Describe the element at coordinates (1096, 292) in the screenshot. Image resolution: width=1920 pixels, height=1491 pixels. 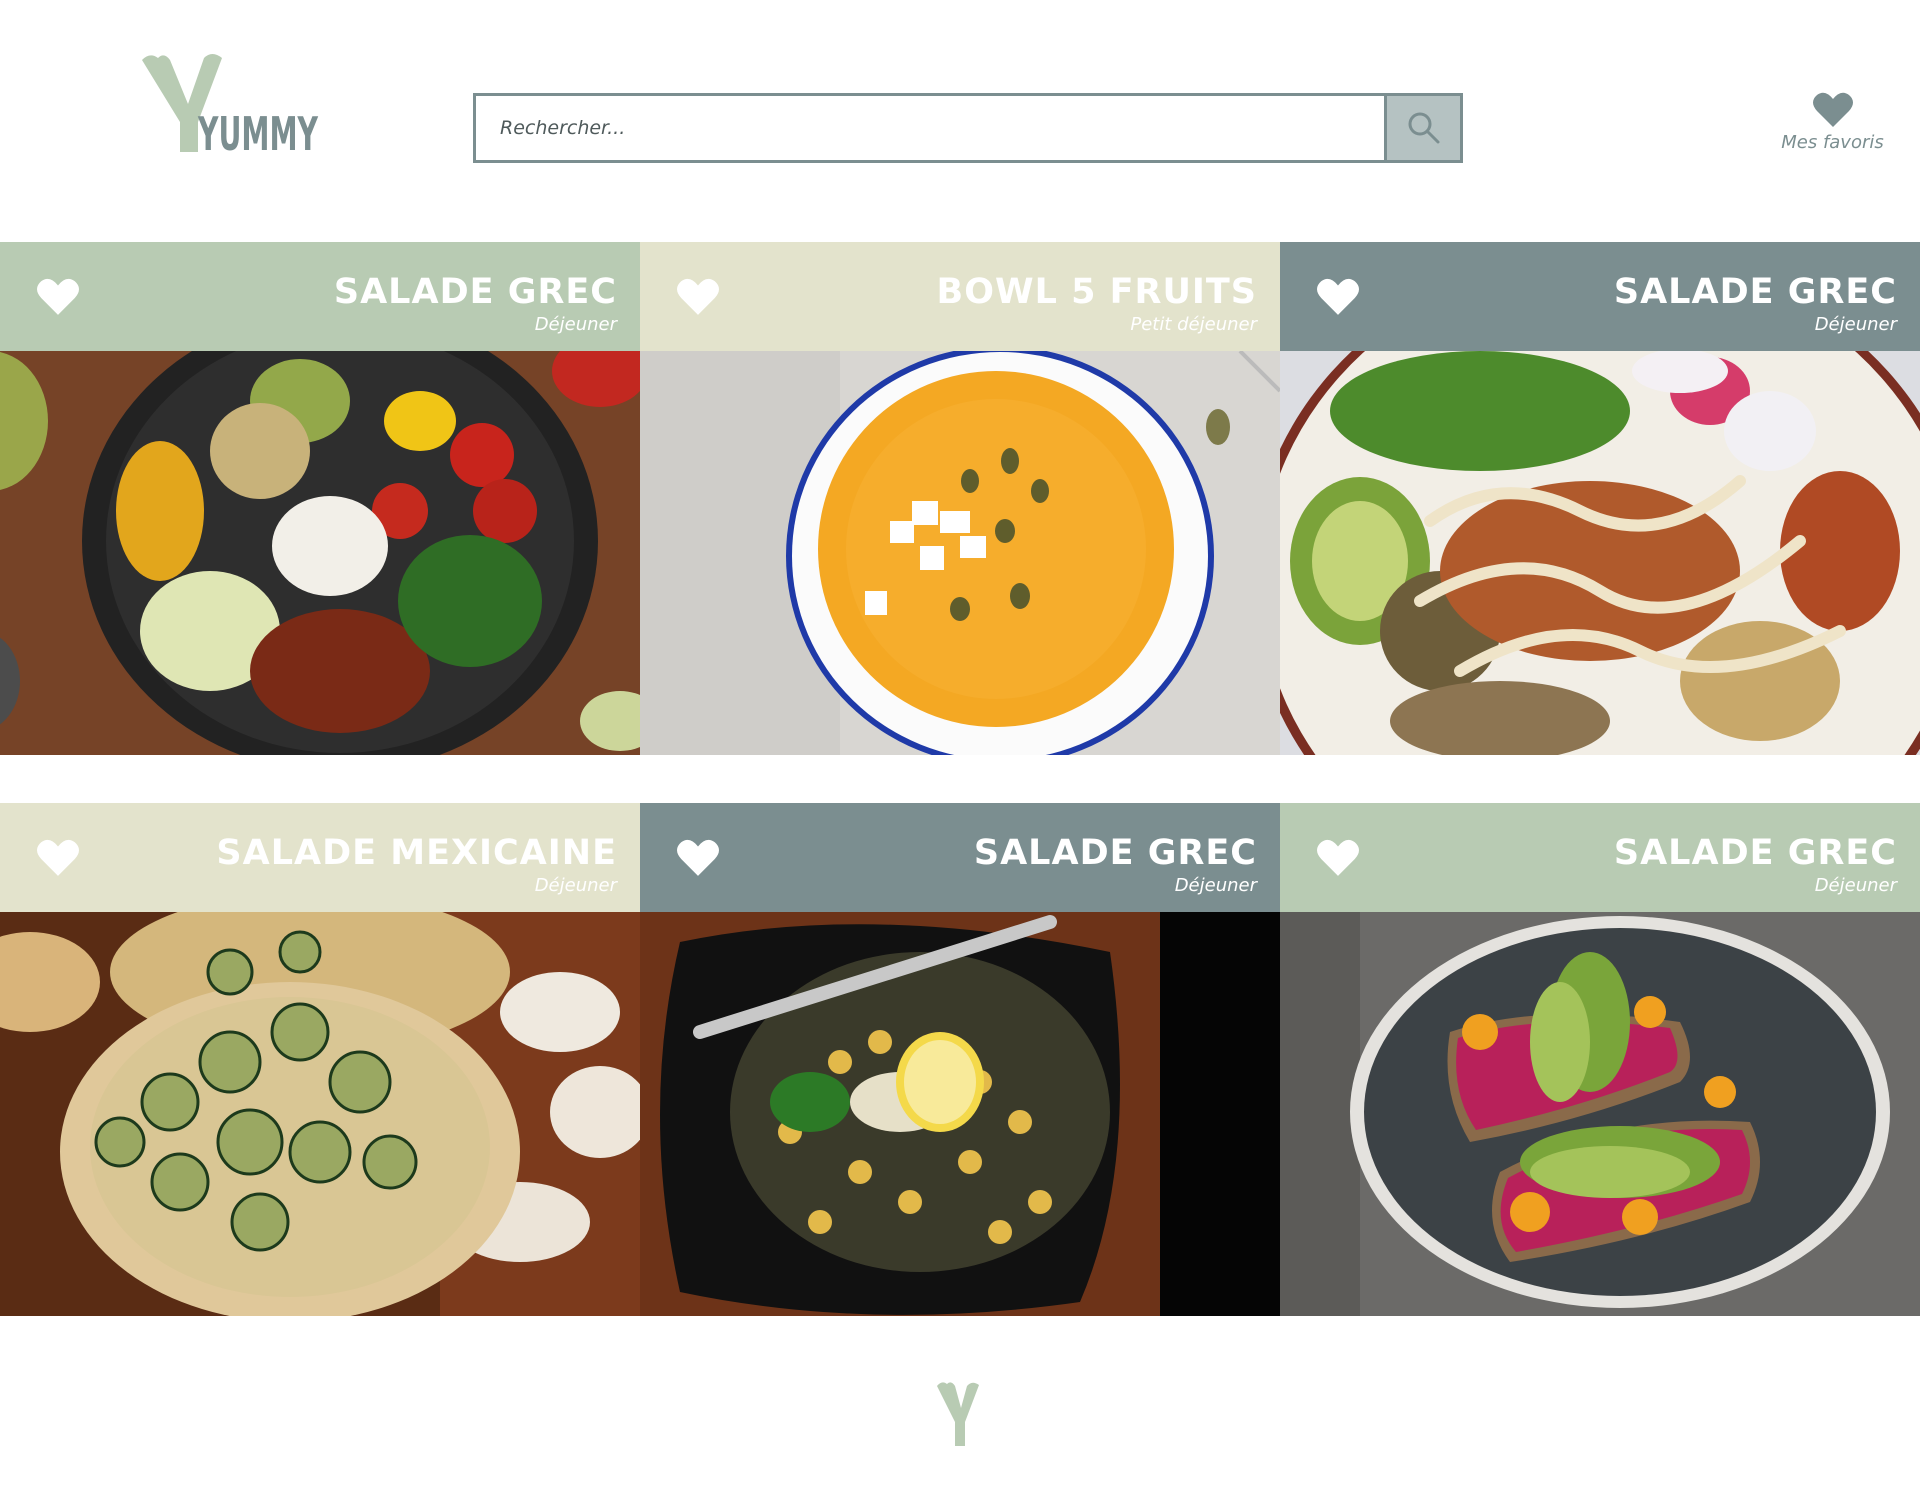
I see `recipe-title: BOWL 5 FRUITS` at that location.